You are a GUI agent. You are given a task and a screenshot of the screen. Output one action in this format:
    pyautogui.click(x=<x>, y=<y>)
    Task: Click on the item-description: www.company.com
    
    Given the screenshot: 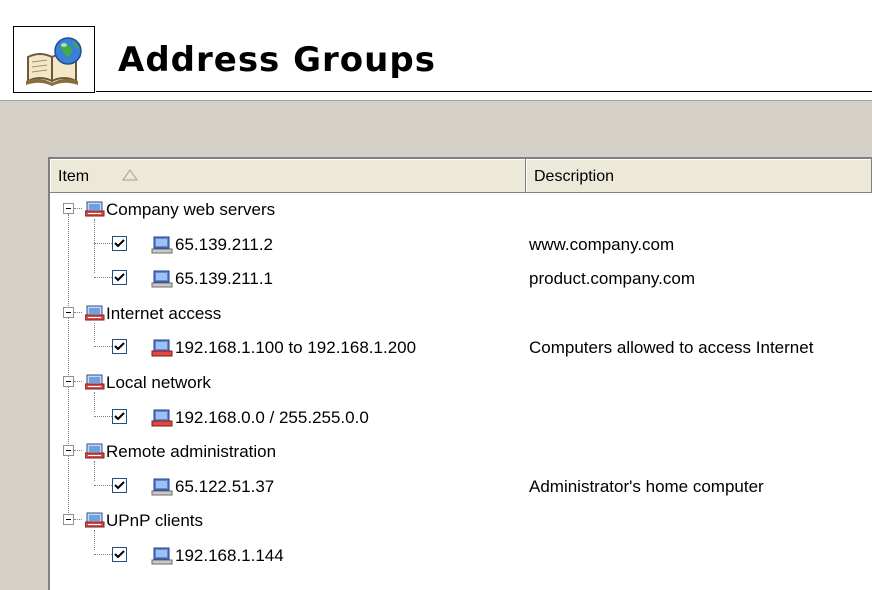 What is the action you would take?
    pyautogui.click(x=602, y=244)
    